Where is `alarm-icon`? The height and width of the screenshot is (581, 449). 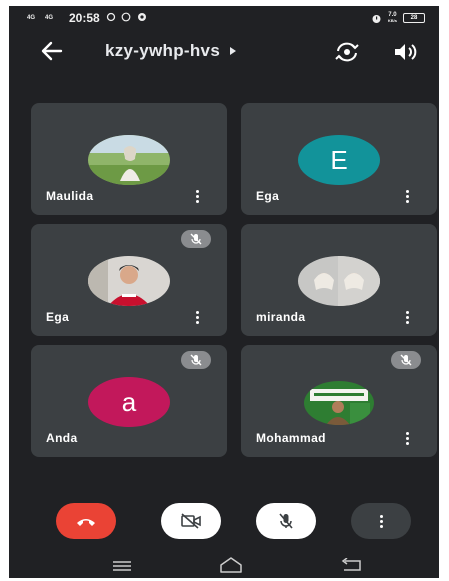
alarm-icon is located at coordinates (376, 18).